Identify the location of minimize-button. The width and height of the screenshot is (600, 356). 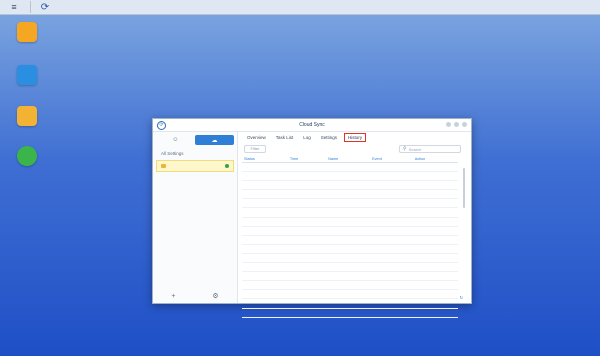
(448, 124).